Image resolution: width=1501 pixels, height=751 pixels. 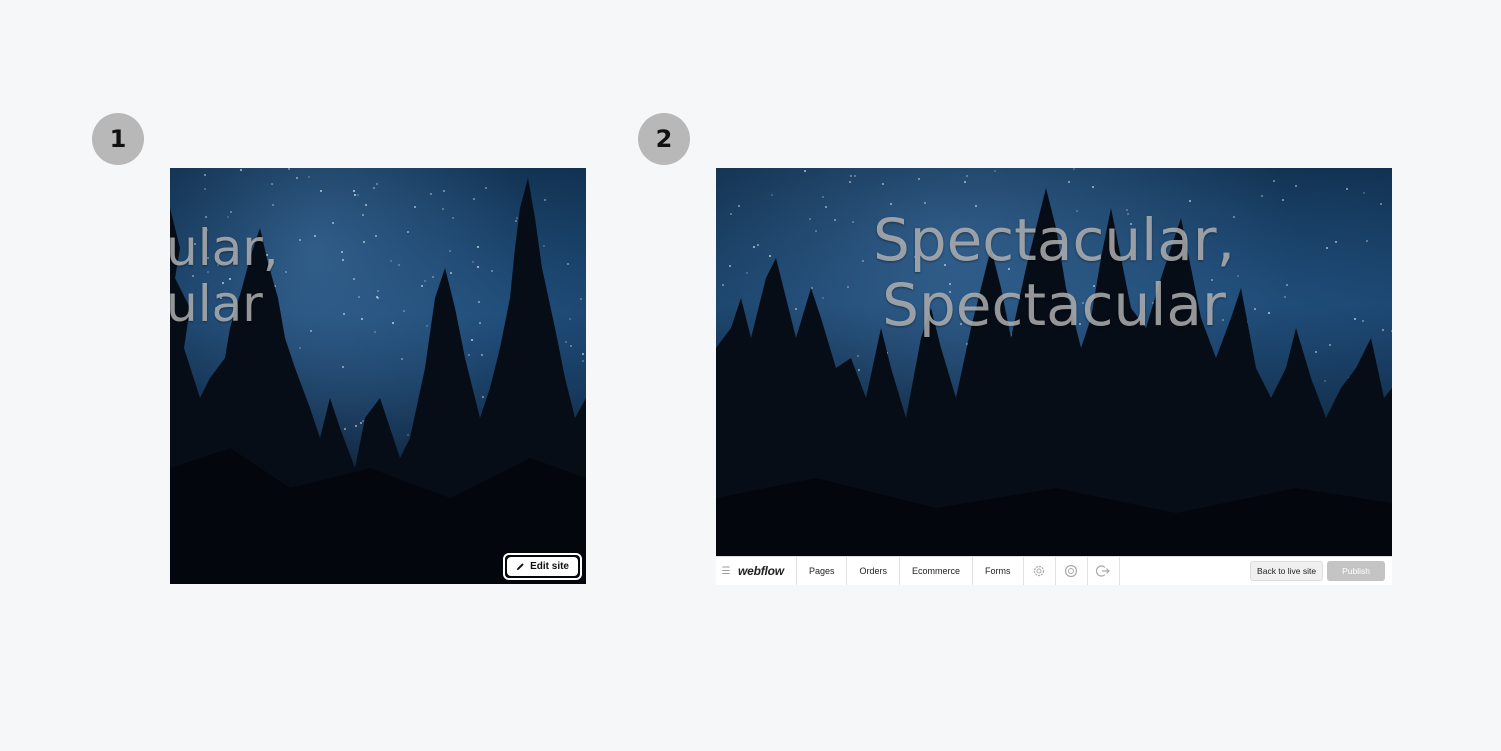 What do you see at coordinates (872, 571) in the screenshot?
I see `nav-orders: Orders` at bounding box center [872, 571].